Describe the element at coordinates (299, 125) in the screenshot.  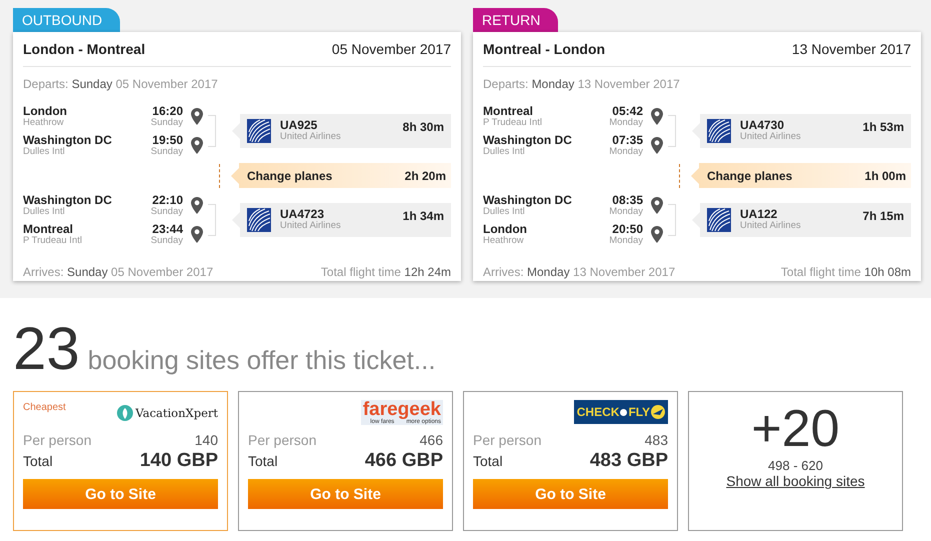
I see `flight-number: UA925` at that location.